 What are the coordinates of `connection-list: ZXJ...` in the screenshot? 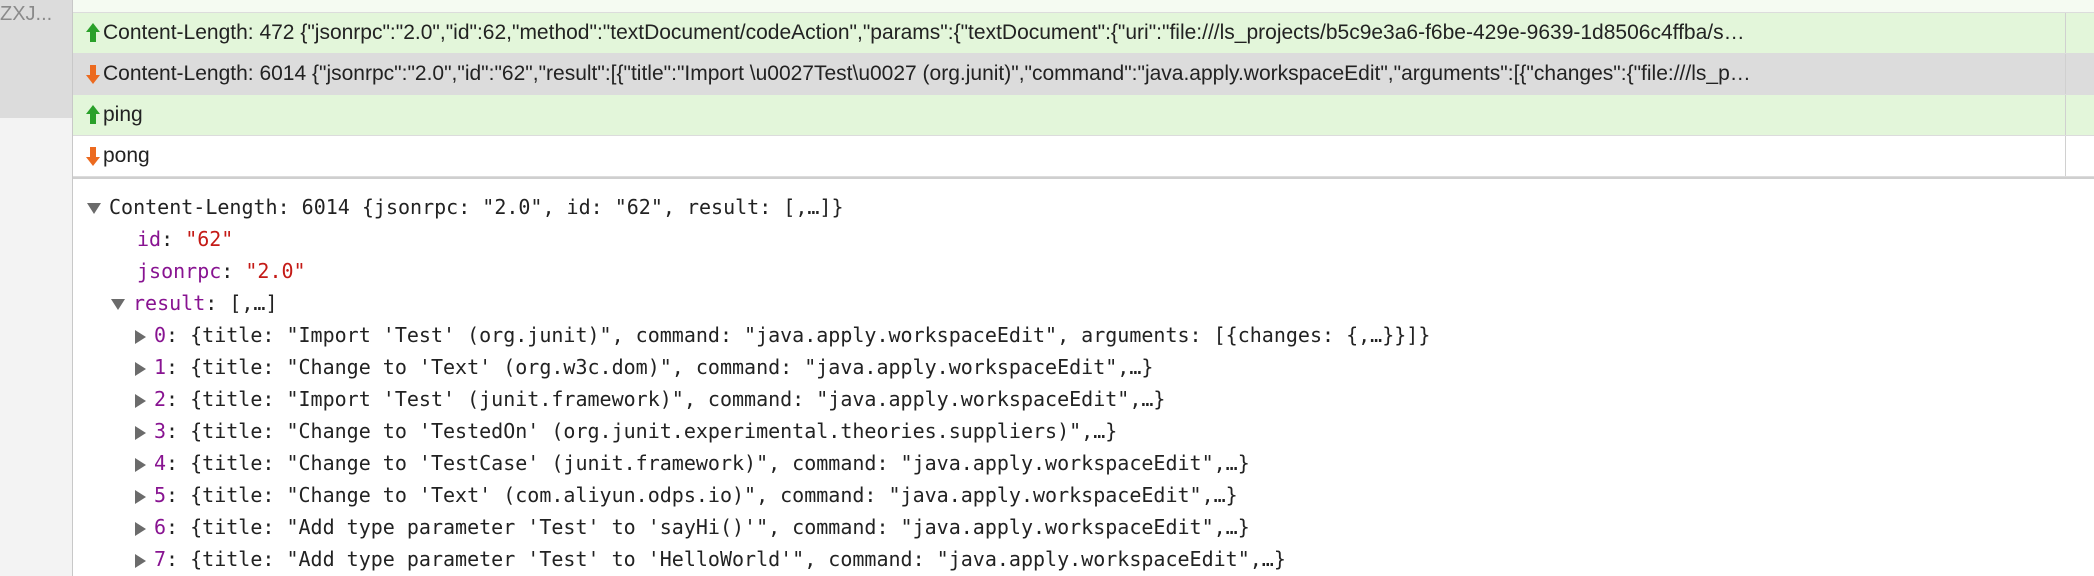 It's located at (36, 288).